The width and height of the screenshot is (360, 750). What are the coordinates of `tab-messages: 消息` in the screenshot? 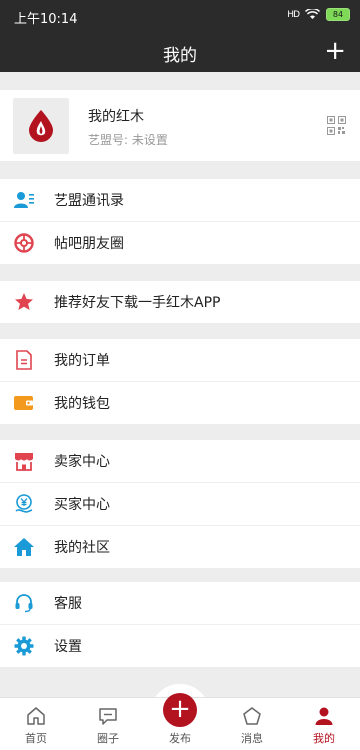 It's located at (252, 724).